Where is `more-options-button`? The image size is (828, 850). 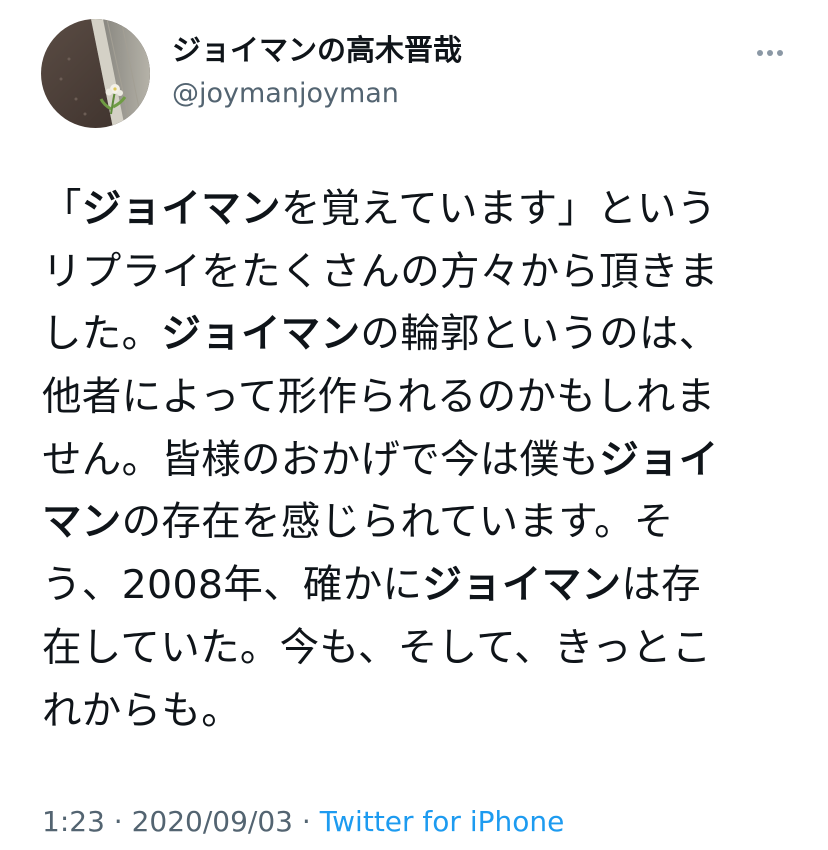
more-options-button is located at coordinates (770, 53).